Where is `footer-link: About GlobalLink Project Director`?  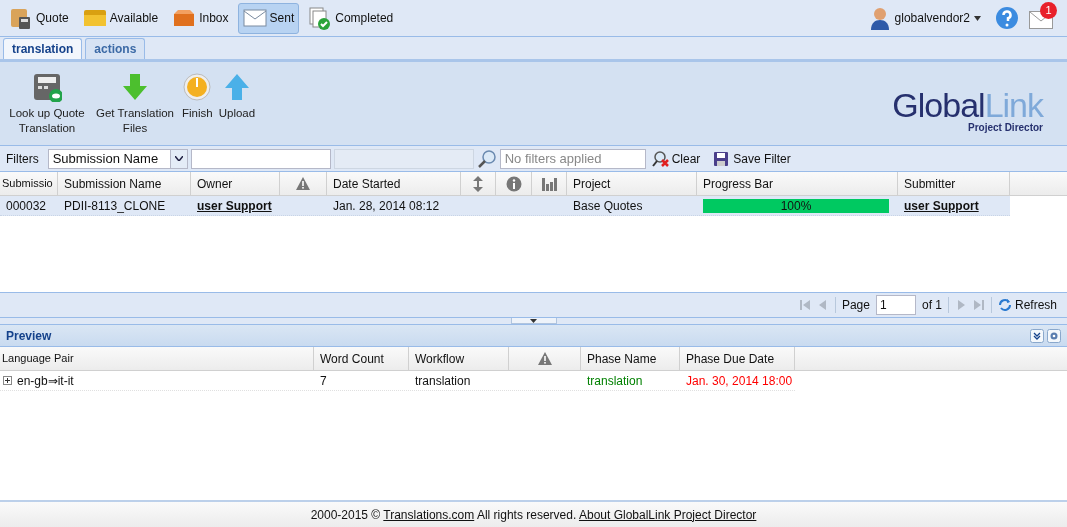
footer-link: About GlobalLink Project Director is located at coordinates (667, 514).